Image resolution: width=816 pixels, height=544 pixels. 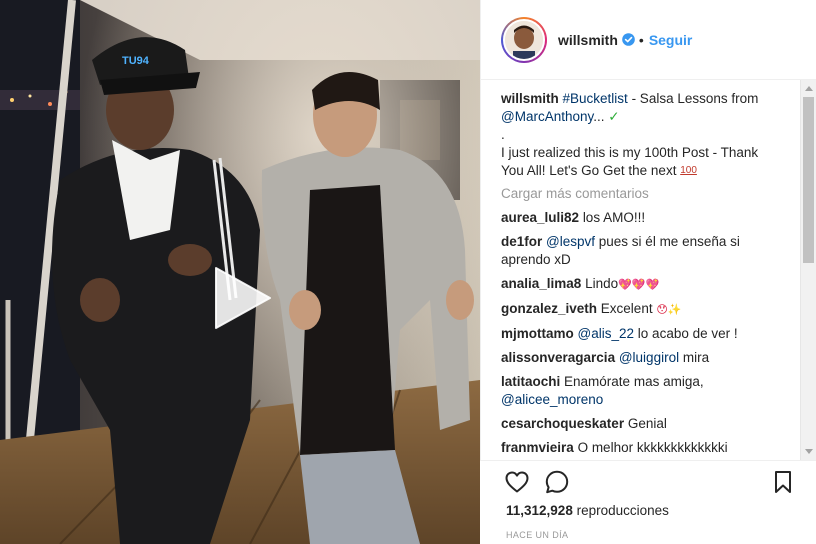 I want to click on comment-mention: @alis_22, so click(x=606, y=333).